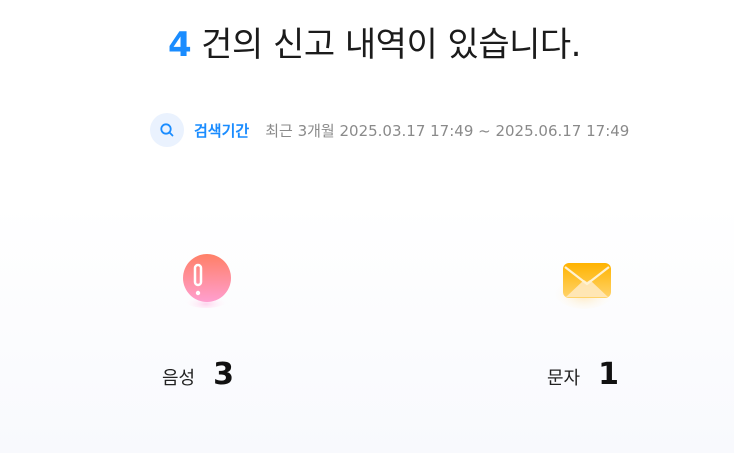 The height and width of the screenshot is (453, 734). I want to click on search-icon, so click(167, 130).